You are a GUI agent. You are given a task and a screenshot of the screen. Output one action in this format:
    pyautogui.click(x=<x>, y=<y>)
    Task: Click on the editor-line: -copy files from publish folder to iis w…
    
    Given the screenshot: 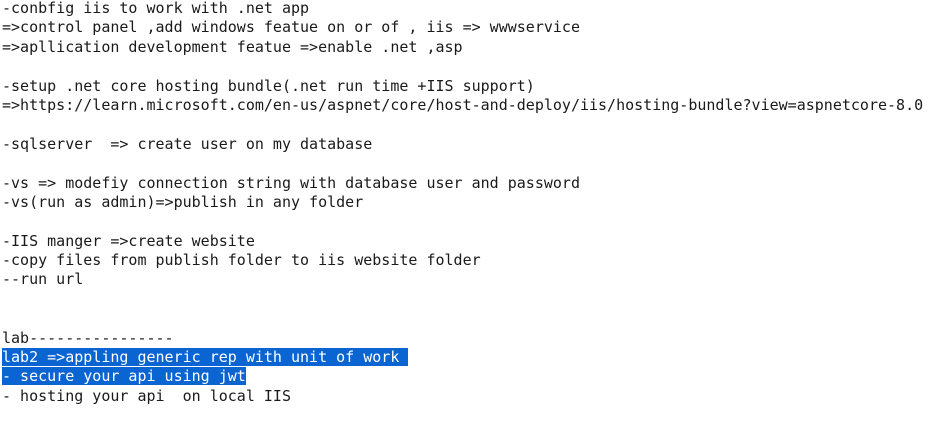 What is the action you would take?
    pyautogui.click(x=470, y=260)
    